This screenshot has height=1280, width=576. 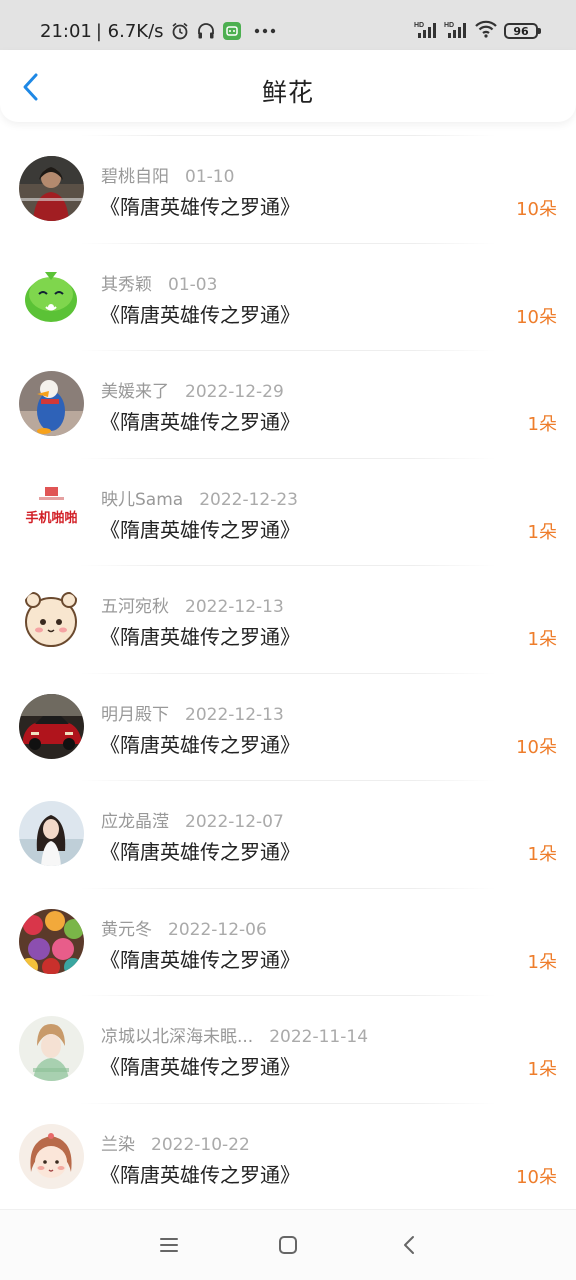 What do you see at coordinates (288, 296) in the screenshot?
I see `list-item: 其秀颖 01-03 《隋唐英雄传之罗通》 10朵` at bounding box center [288, 296].